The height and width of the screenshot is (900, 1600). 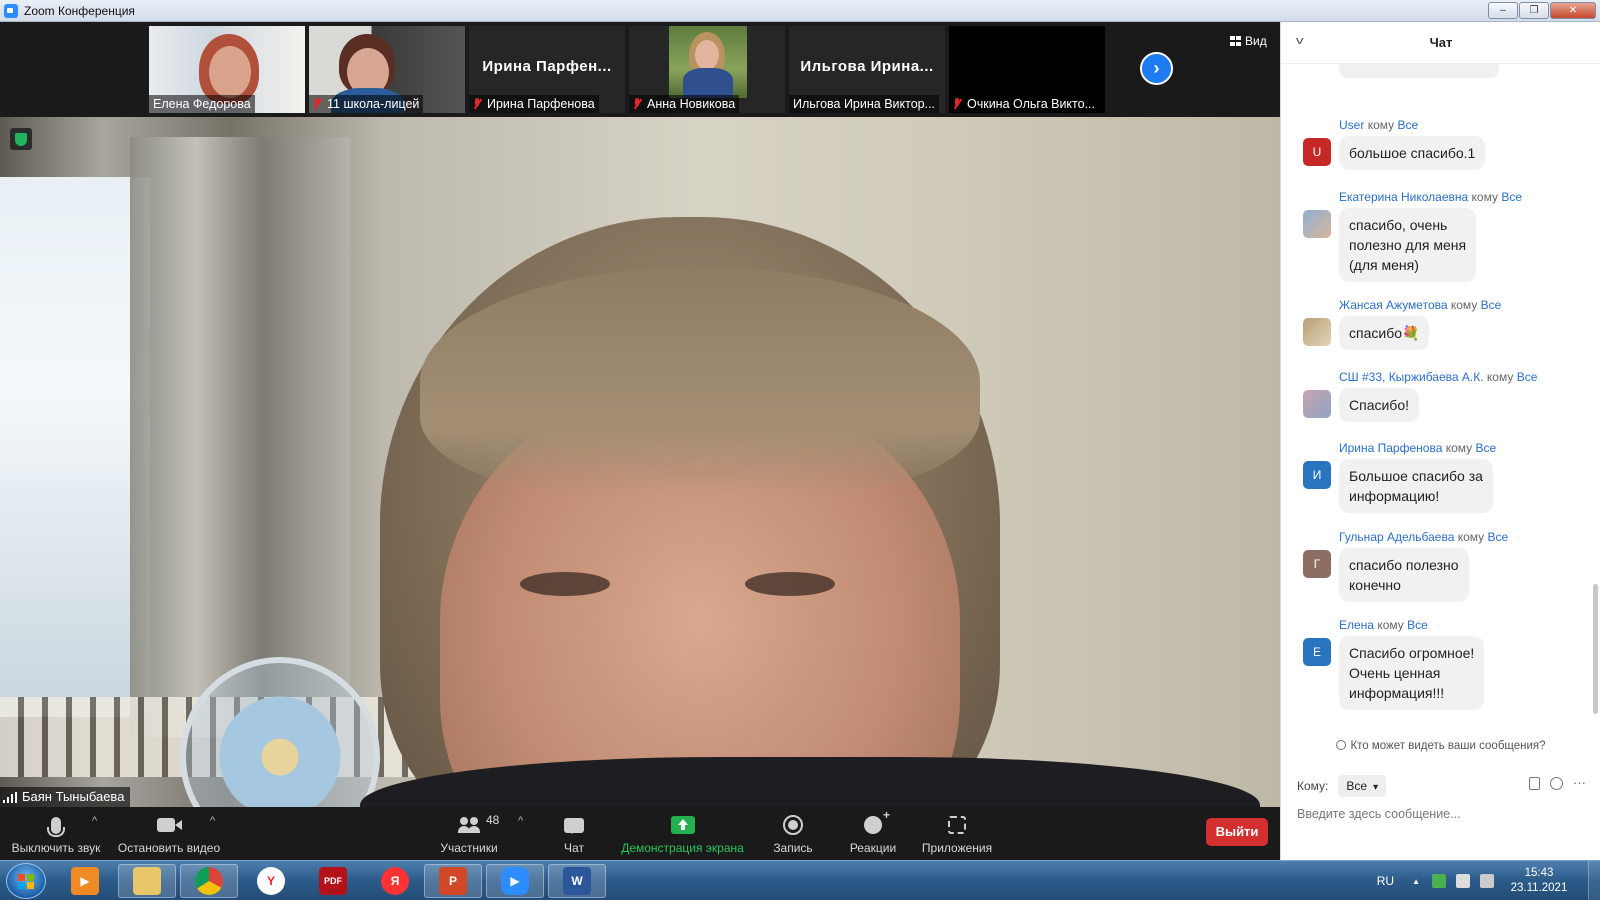 What do you see at coordinates (793, 834) in the screenshot?
I see `record-button: Запись` at bounding box center [793, 834].